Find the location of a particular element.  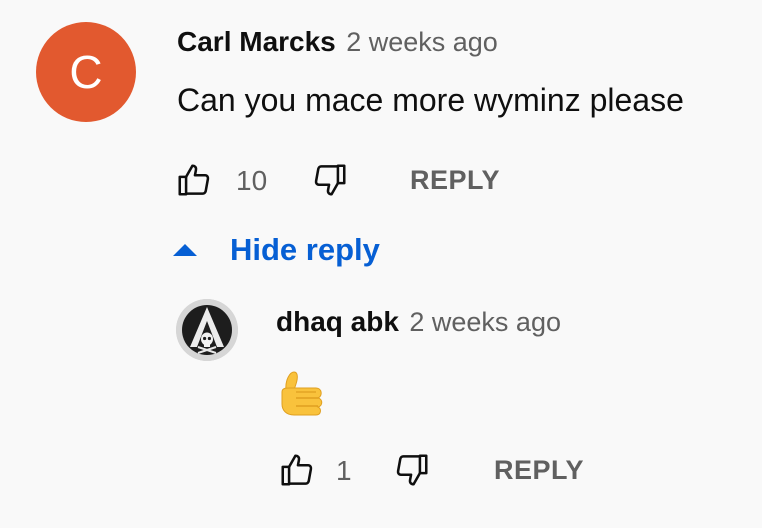

assassin-skull-emblem-icon is located at coordinates (207, 330).